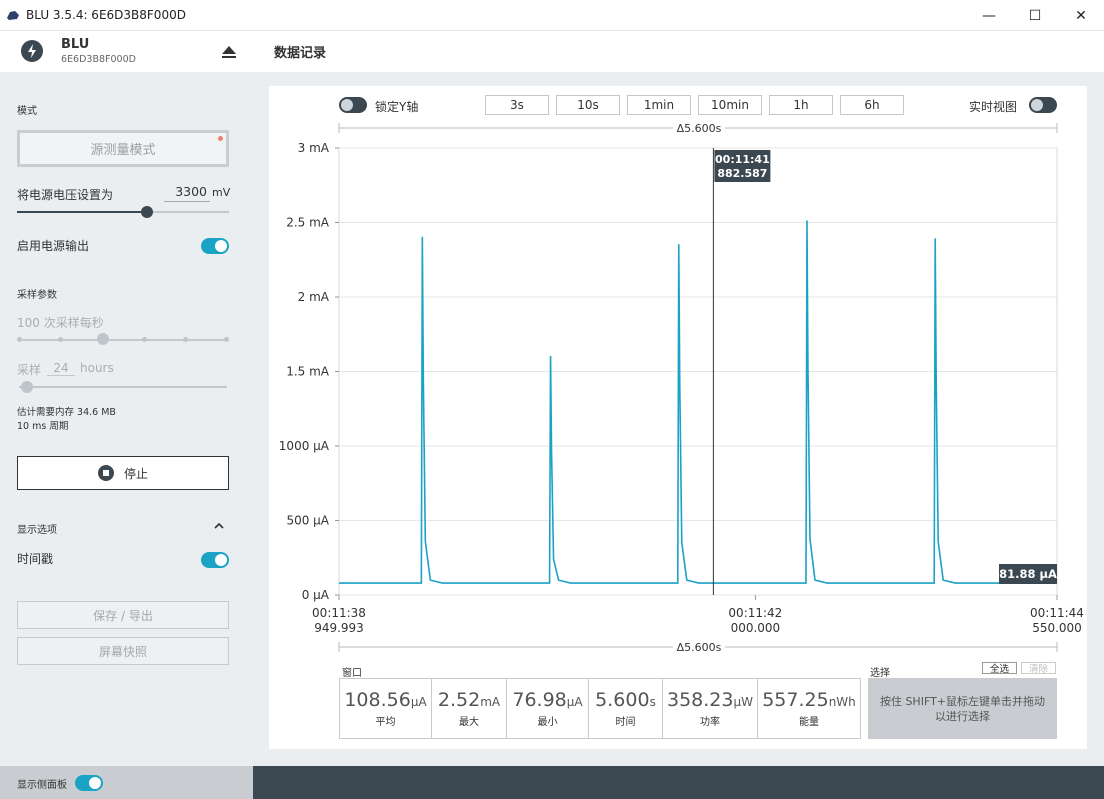 This screenshot has height=799, width=1104. I want to click on stat-value: 5.600s, so click(625, 700).